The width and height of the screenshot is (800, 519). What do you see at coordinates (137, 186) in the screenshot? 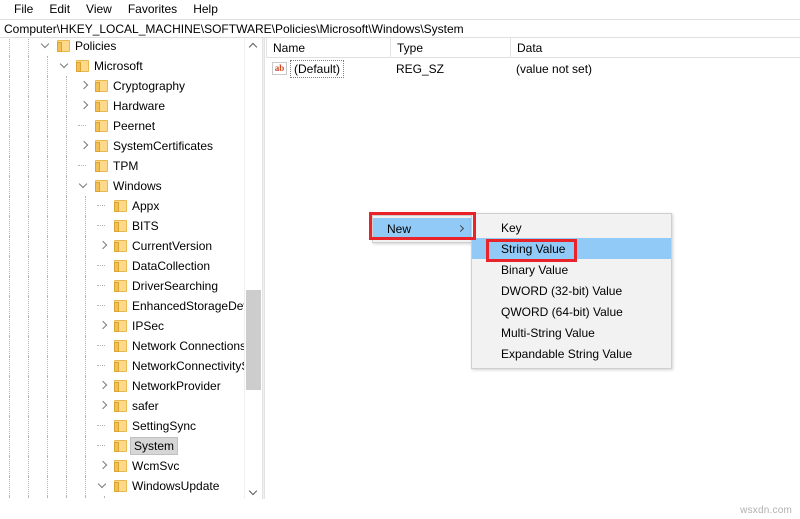
I see `tree-item-label: Windows` at bounding box center [137, 186].